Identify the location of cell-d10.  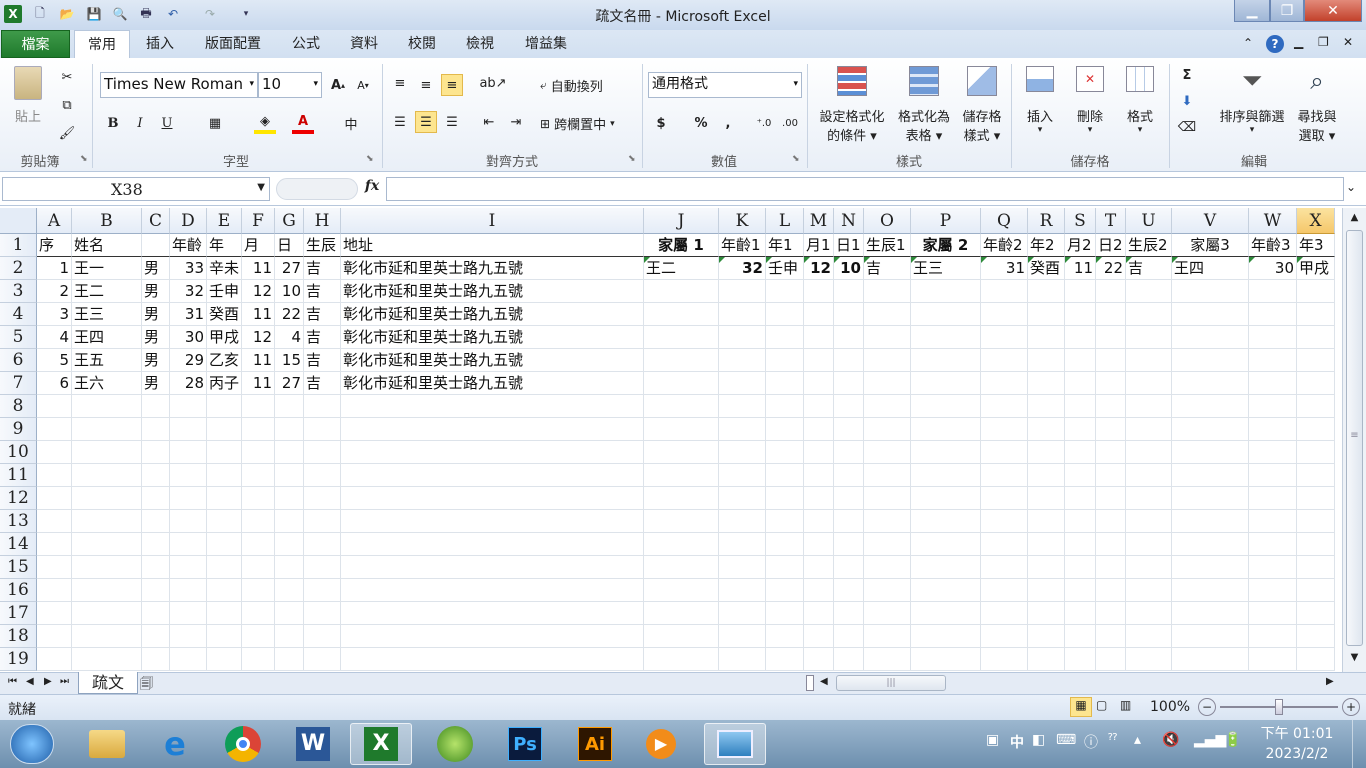
(188, 452).